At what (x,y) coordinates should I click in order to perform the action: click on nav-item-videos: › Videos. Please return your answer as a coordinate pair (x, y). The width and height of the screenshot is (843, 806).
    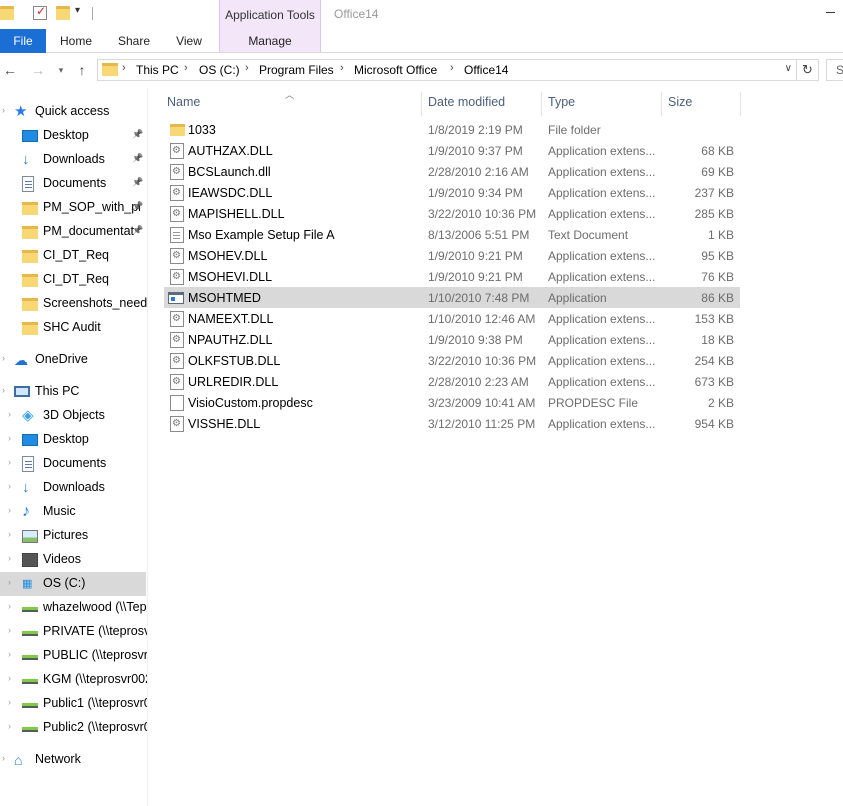
    Looking at the image, I should click on (73, 560).